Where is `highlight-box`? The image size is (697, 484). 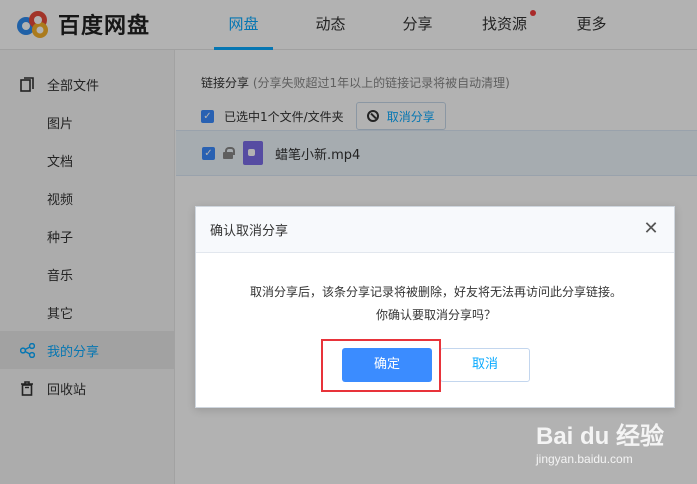
highlight-box is located at coordinates (381, 365).